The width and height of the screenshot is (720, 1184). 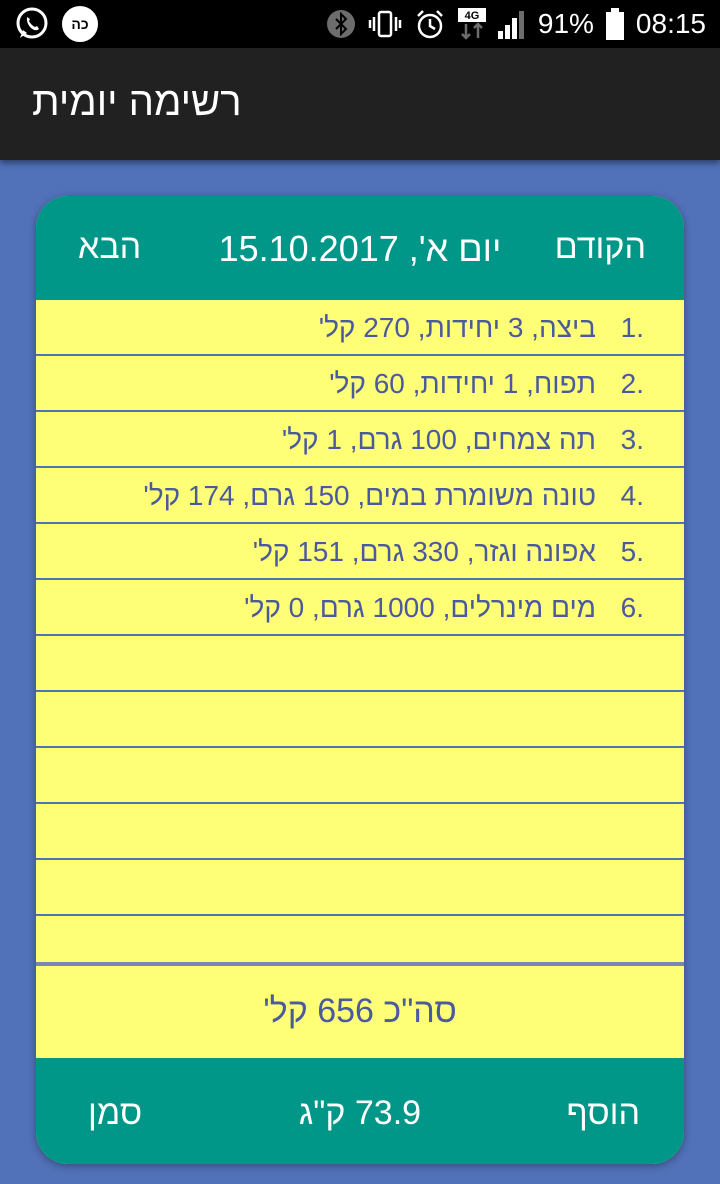 I want to click on item-text: מים מינרלים, 1000 גרם, 0 קל', so click(x=420, y=607).